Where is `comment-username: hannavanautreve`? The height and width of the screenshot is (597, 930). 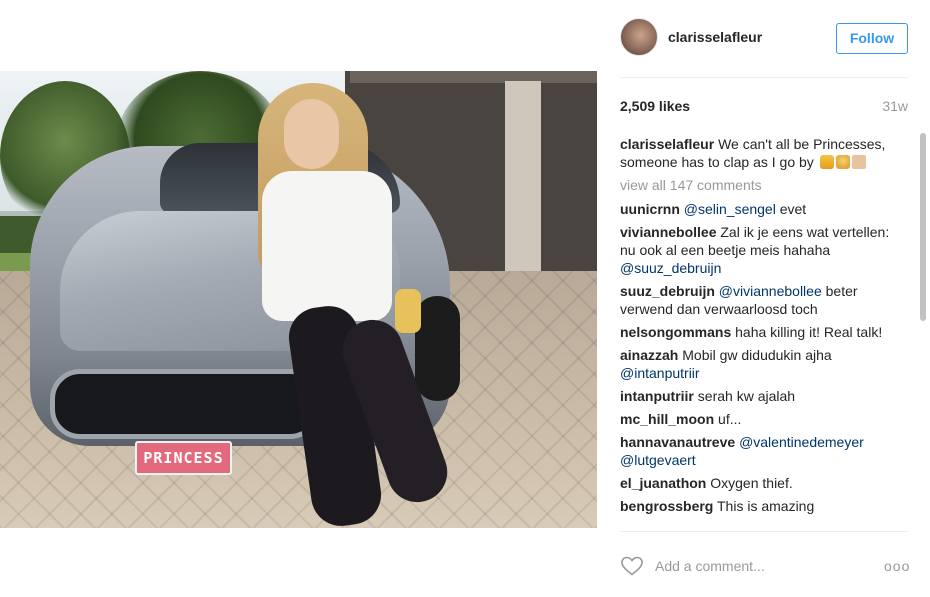
comment-username: hannavanautreve is located at coordinates (677, 442).